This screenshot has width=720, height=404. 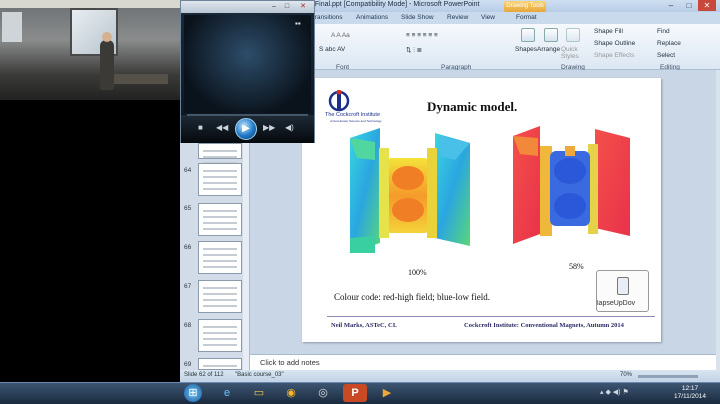 I want to click on thumbnail-number: 66, so click(x=188, y=247).